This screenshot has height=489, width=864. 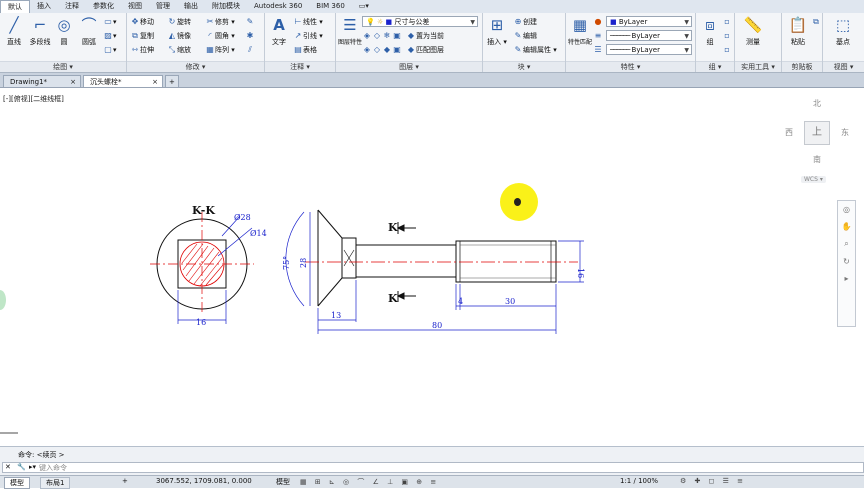 What do you see at coordinates (125, 481) in the screenshot?
I see `add-layout-icon: +` at bounding box center [125, 481].